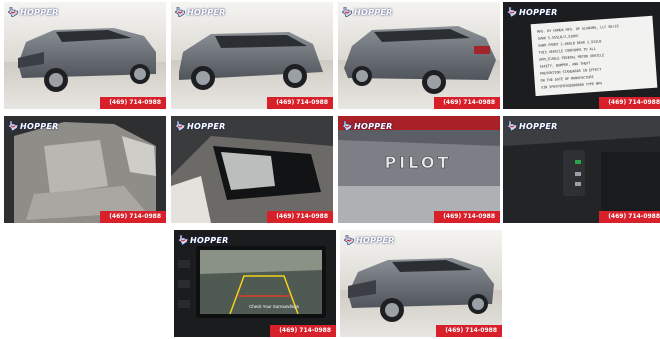 The width and height of the screenshot is (660, 339). I want to click on photo-pilot-badge: PILOT HOPPER (469) 714-0988, so click(419, 169).